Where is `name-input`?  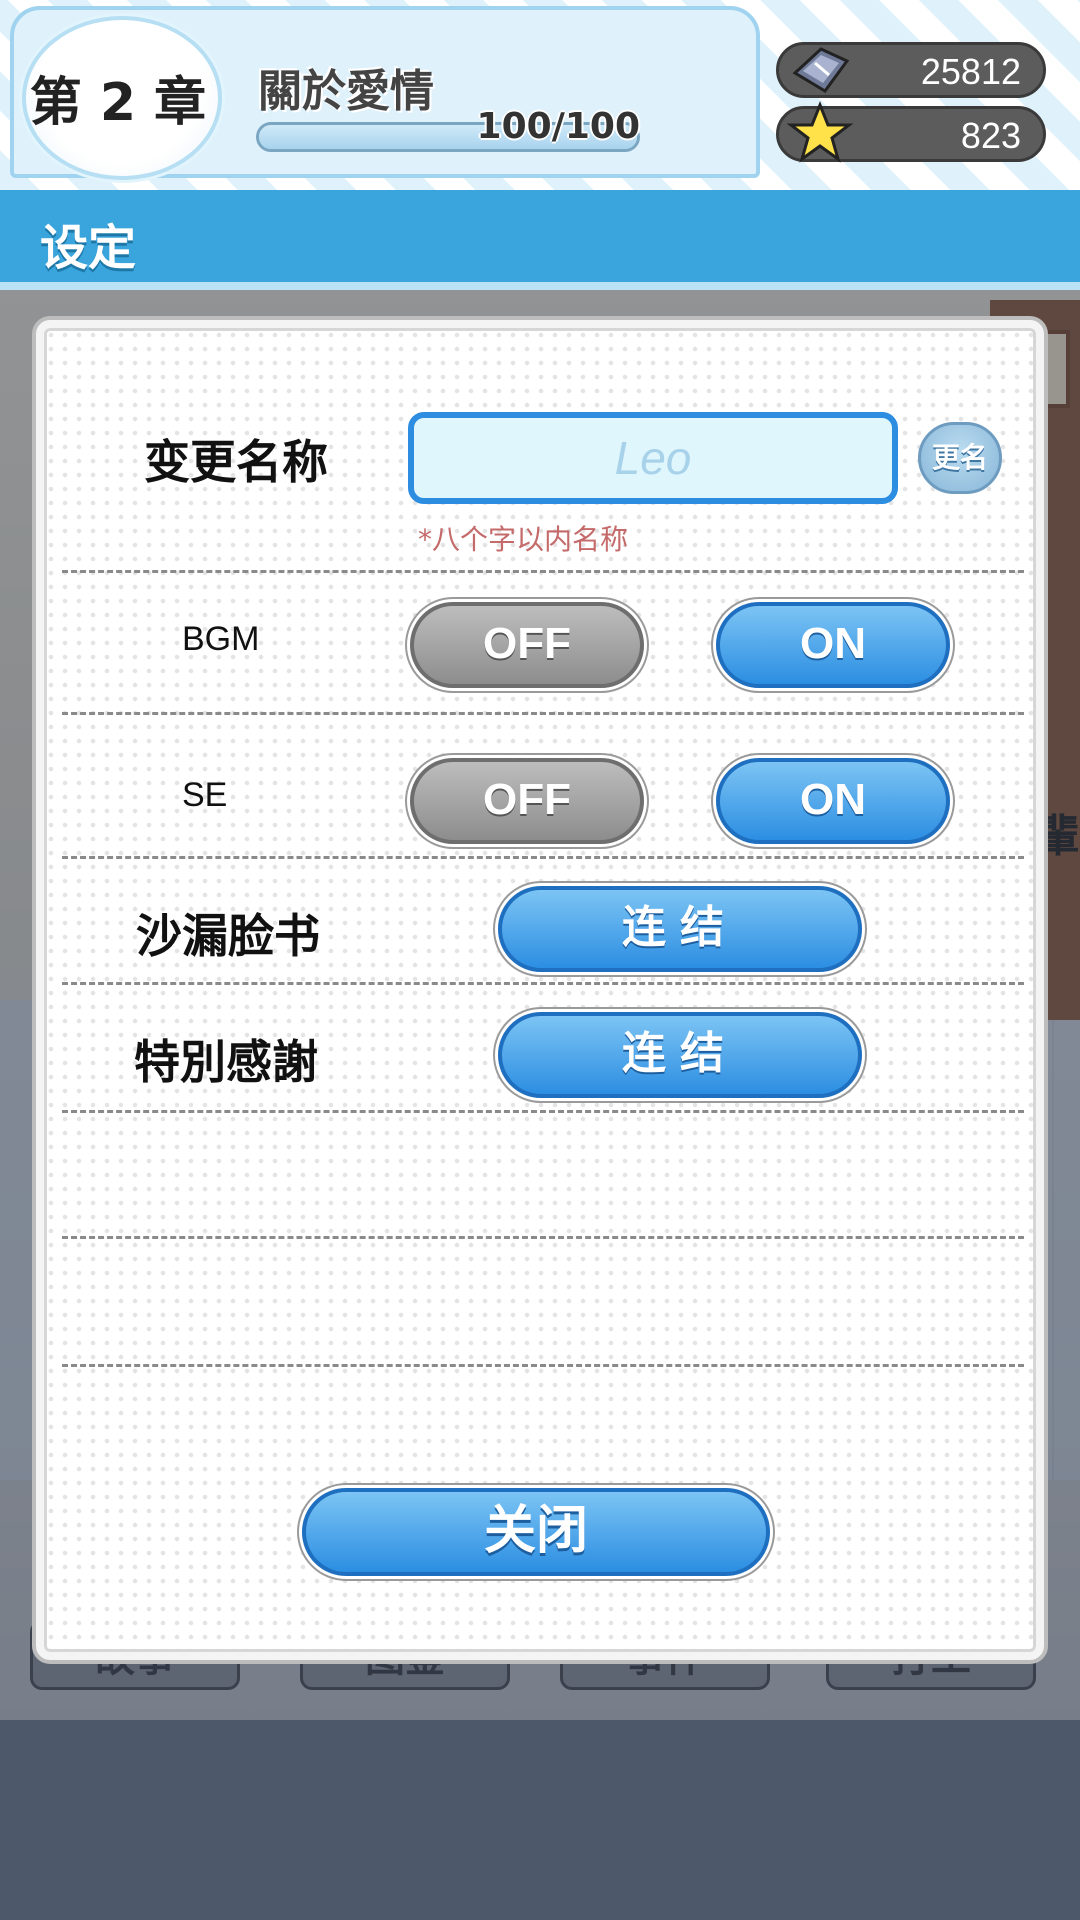
name-input is located at coordinates (653, 458).